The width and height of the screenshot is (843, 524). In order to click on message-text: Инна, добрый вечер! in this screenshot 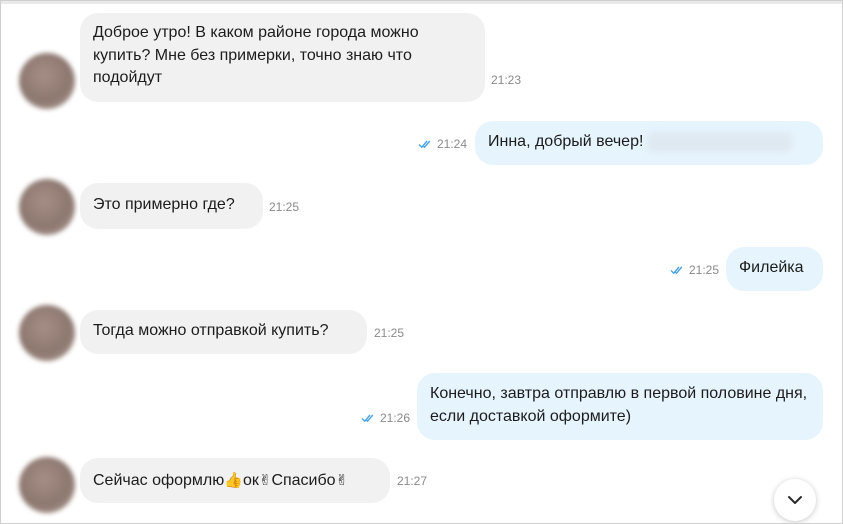, I will do `click(566, 141)`.